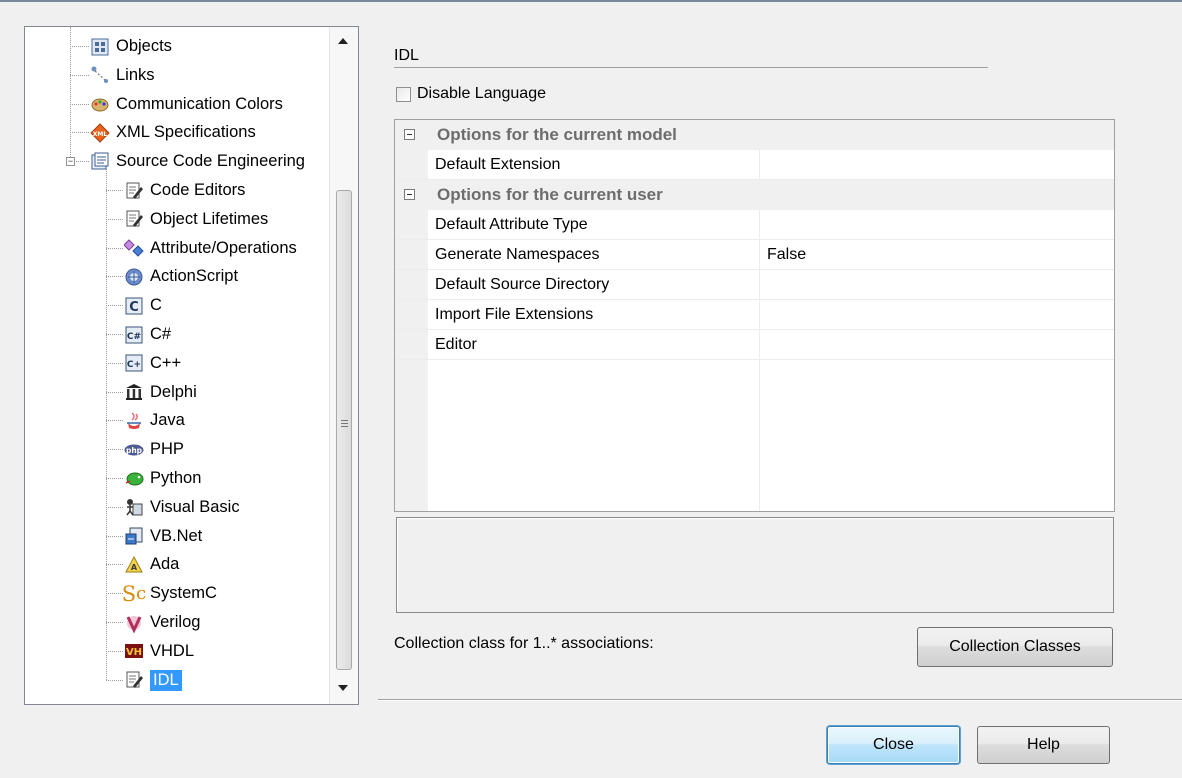  What do you see at coordinates (198, 190) in the screenshot?
I see `tree-item-label: Code Editors` at bounding box center [198, 190].